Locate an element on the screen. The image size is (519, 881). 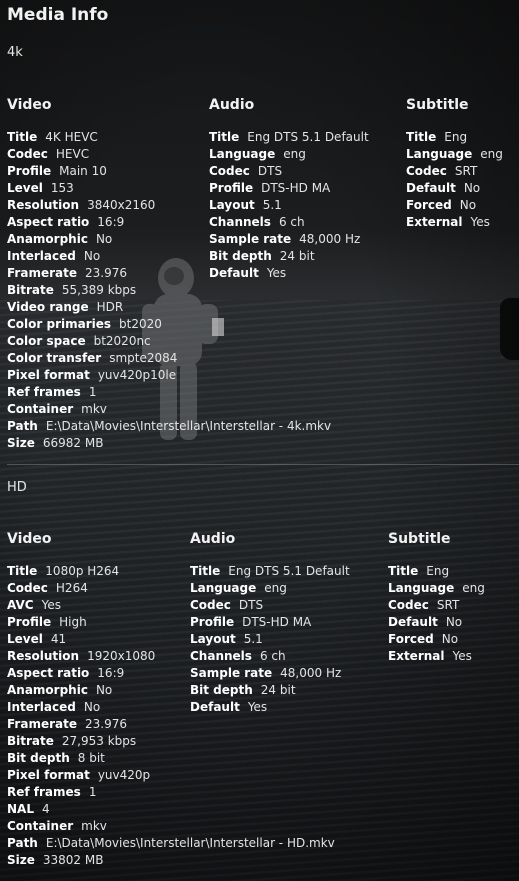
field-label: Channels is located at coordinates (221, 656).